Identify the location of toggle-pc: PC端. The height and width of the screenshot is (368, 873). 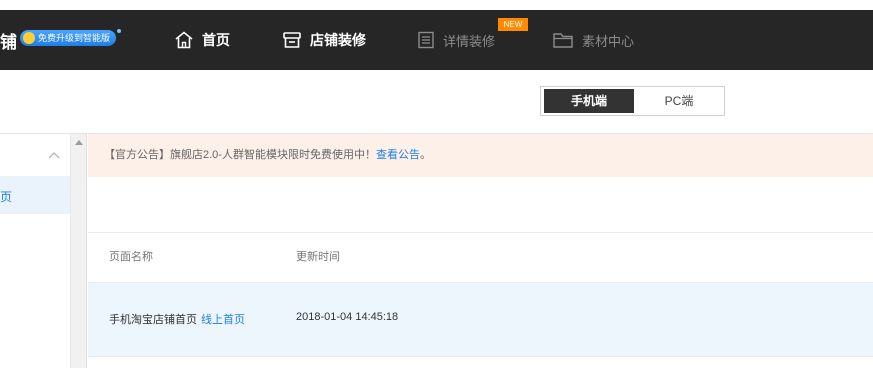
(679, 101).